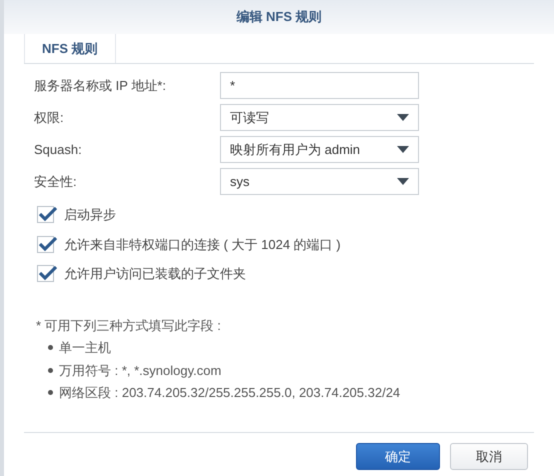  What do you see at coordinates (229, 393) in the screenshot?
I see `note-item: 网络区段 : 203.74.205.32/255.255.255.0, 203.74.205.32/24` at bounding box center [229, 393].